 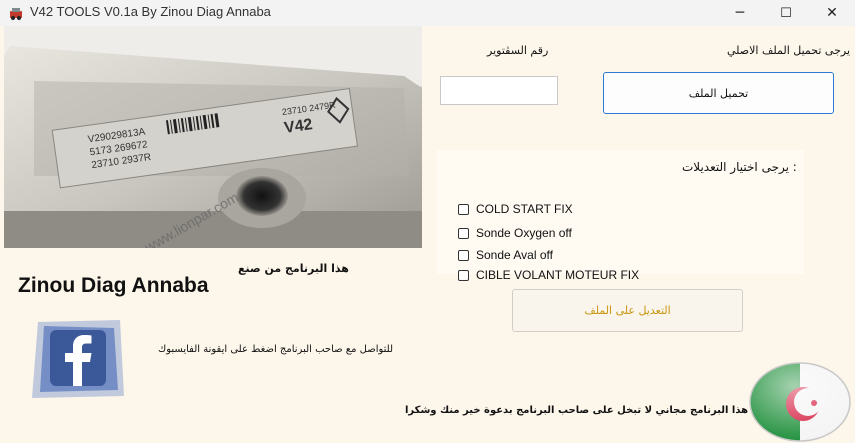 I want to click on close-button: ✕, so click(x=832, y=13).